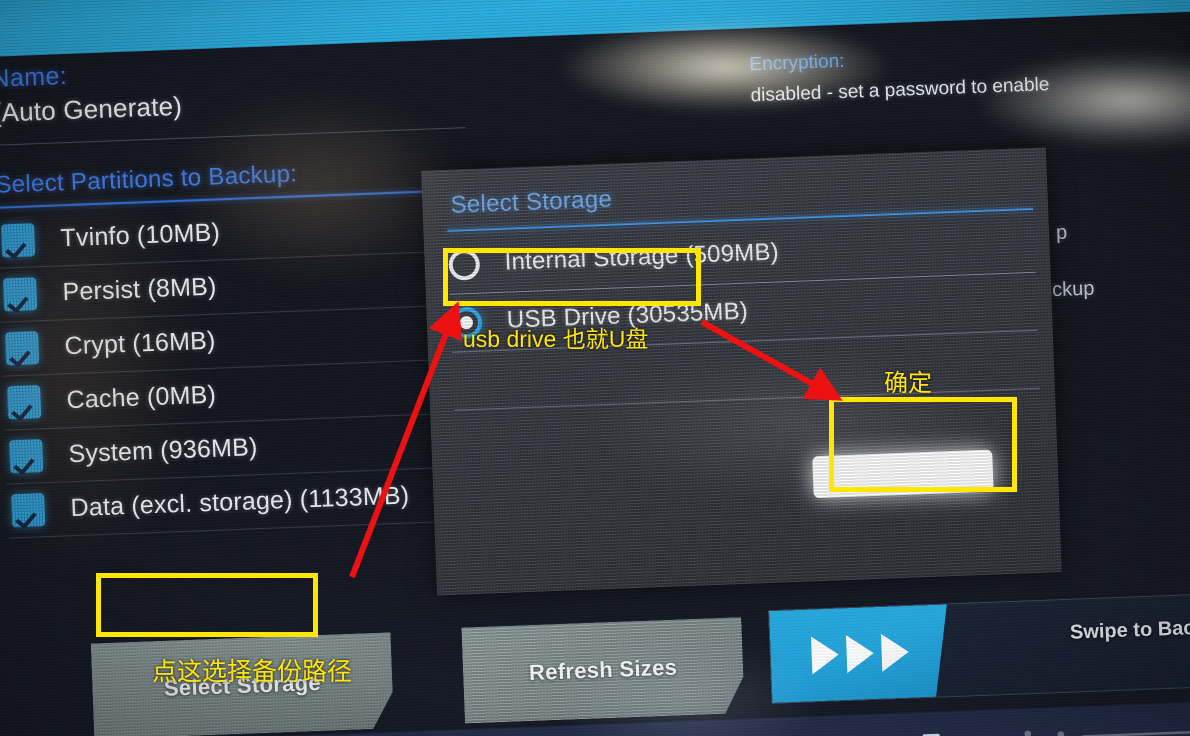 Image resolution: width=1190 pixels, height=736 pixels. What do you see at coordinates (1103, 729) in the screenshot?
I see `znds-watermark: 智能电视网 ZNDS .com` at bounding box center [1103, 729].